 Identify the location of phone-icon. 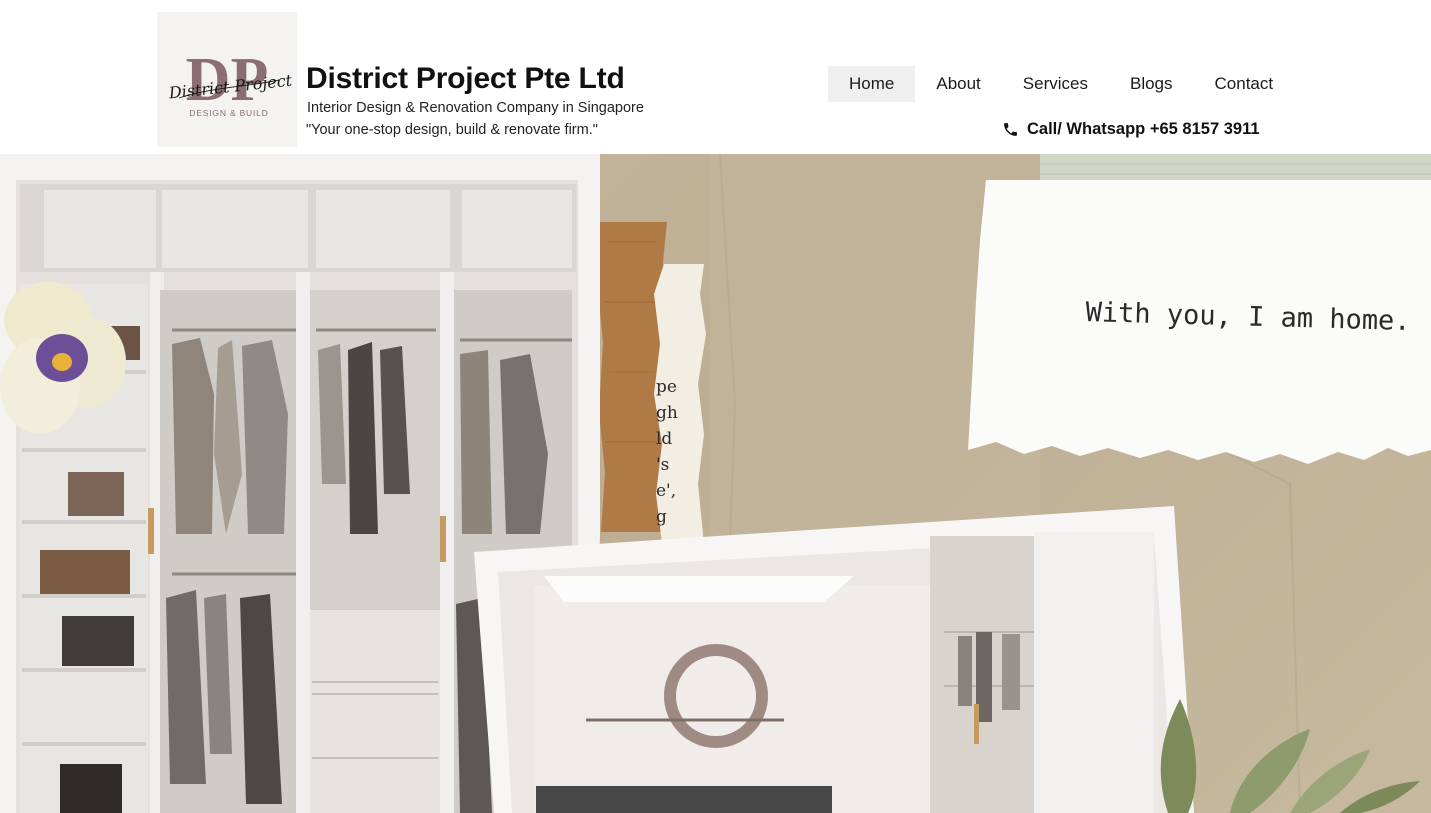
(1010, 129).